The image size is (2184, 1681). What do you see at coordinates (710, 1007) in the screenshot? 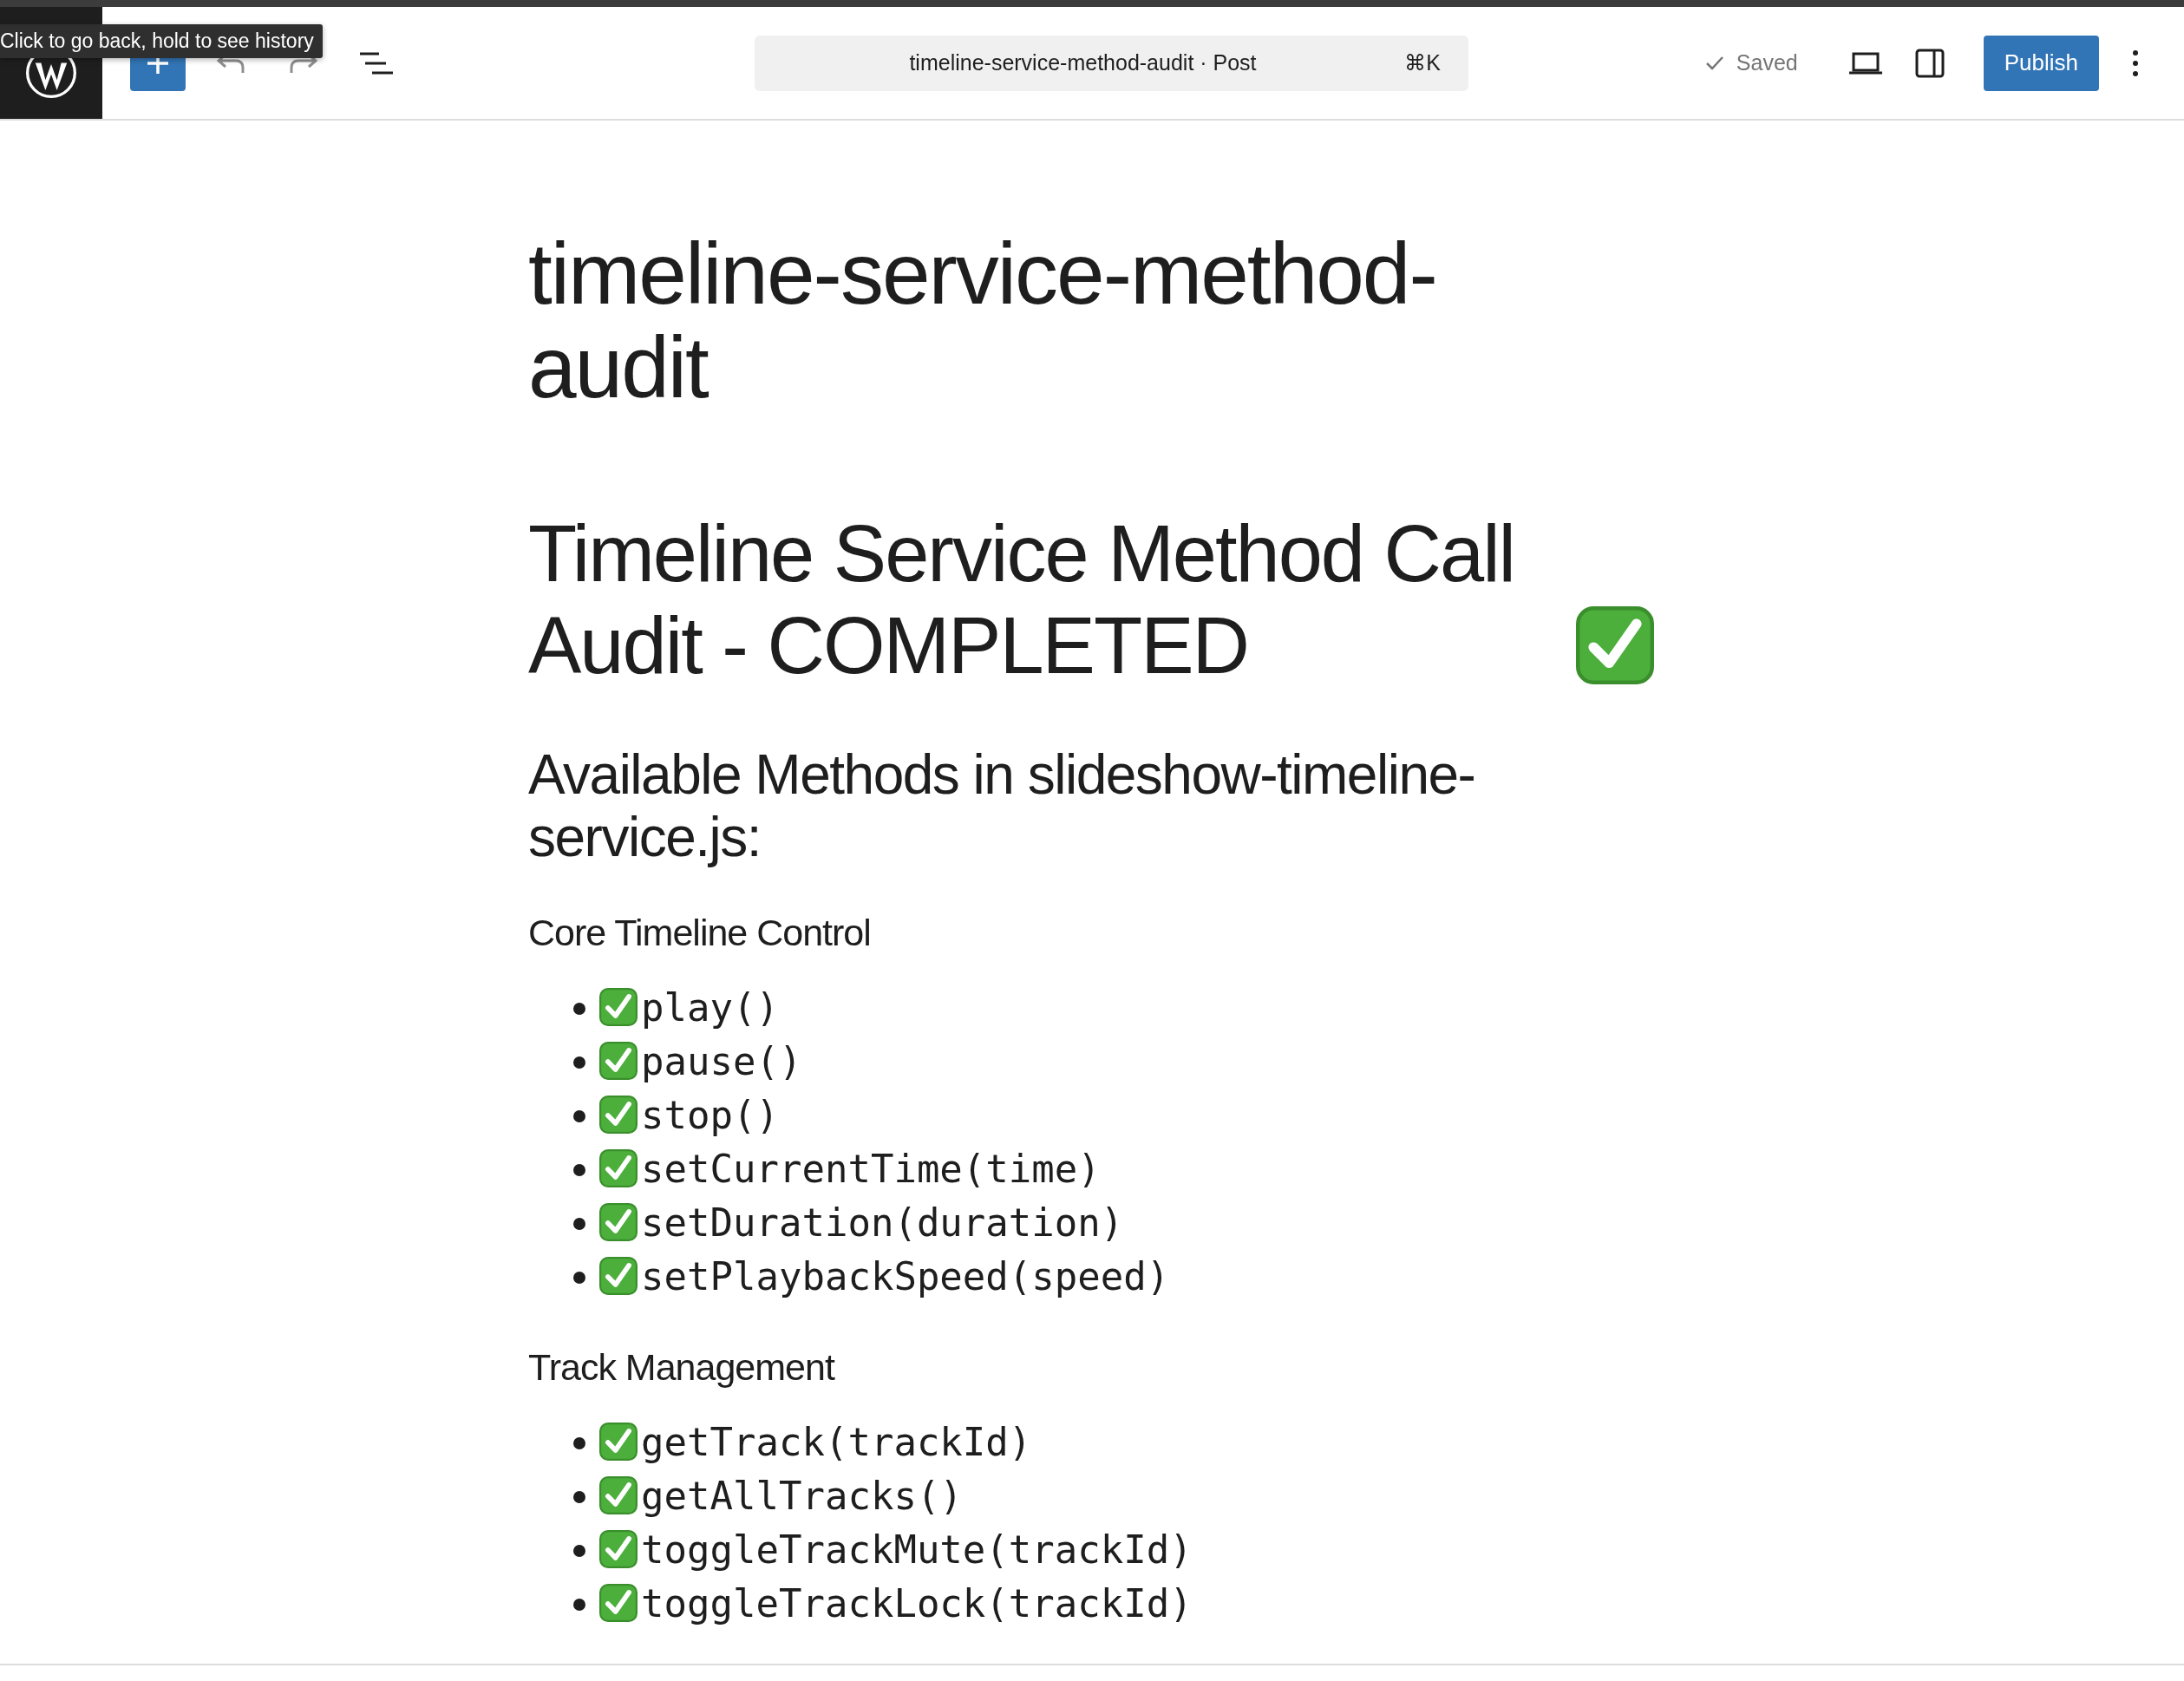
I see `method-name: play()` at bounding box center [710, 1007].